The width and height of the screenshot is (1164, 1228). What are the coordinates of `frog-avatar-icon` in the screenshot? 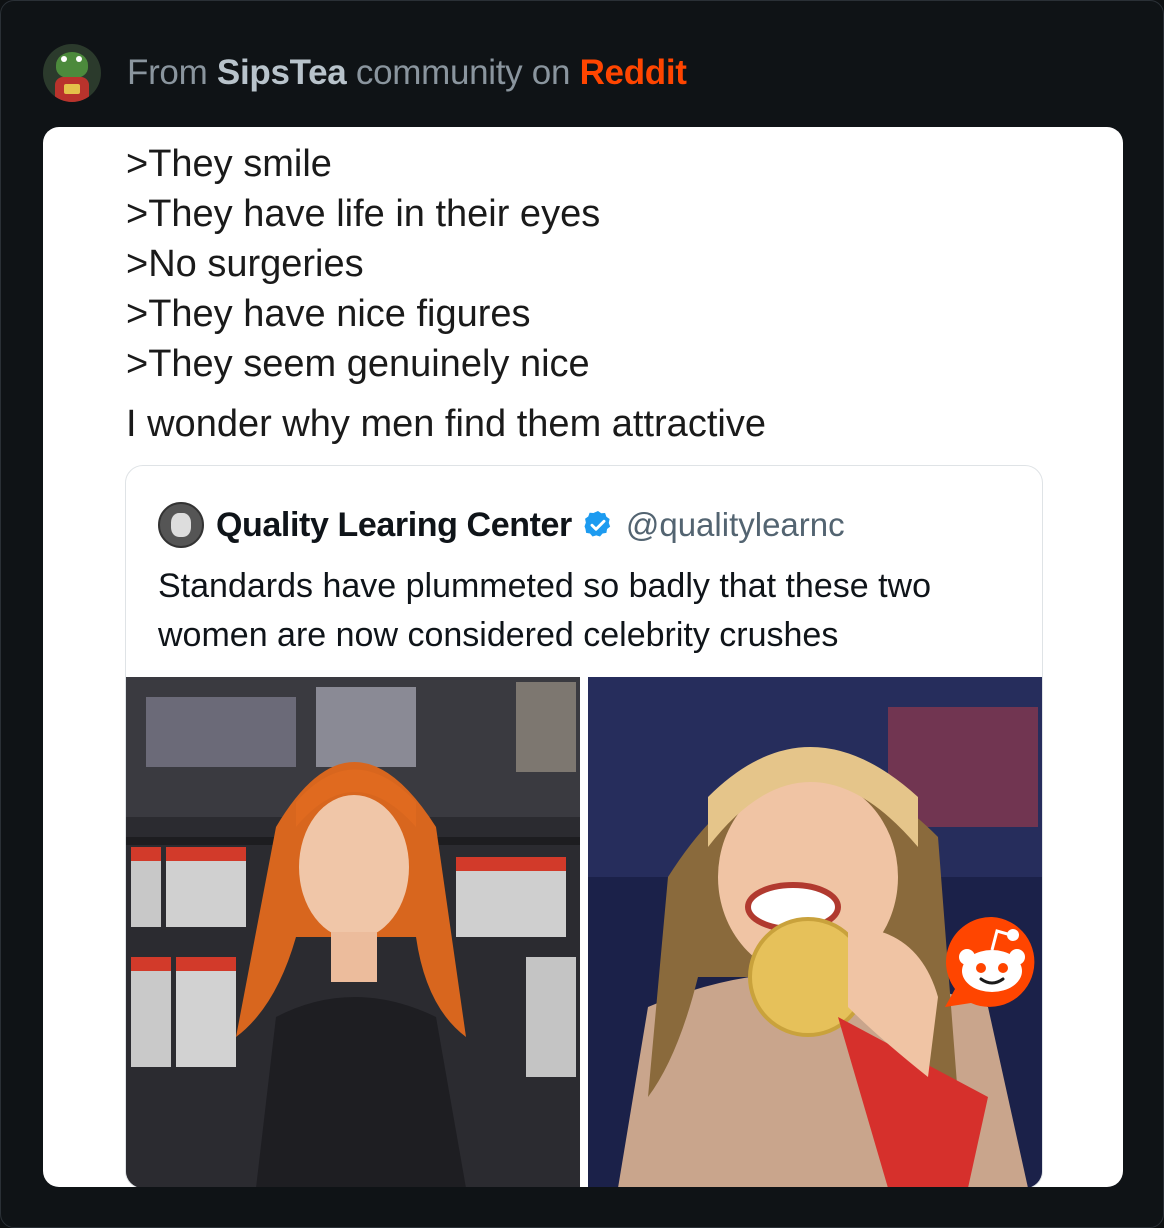 It's located at (72, 73).